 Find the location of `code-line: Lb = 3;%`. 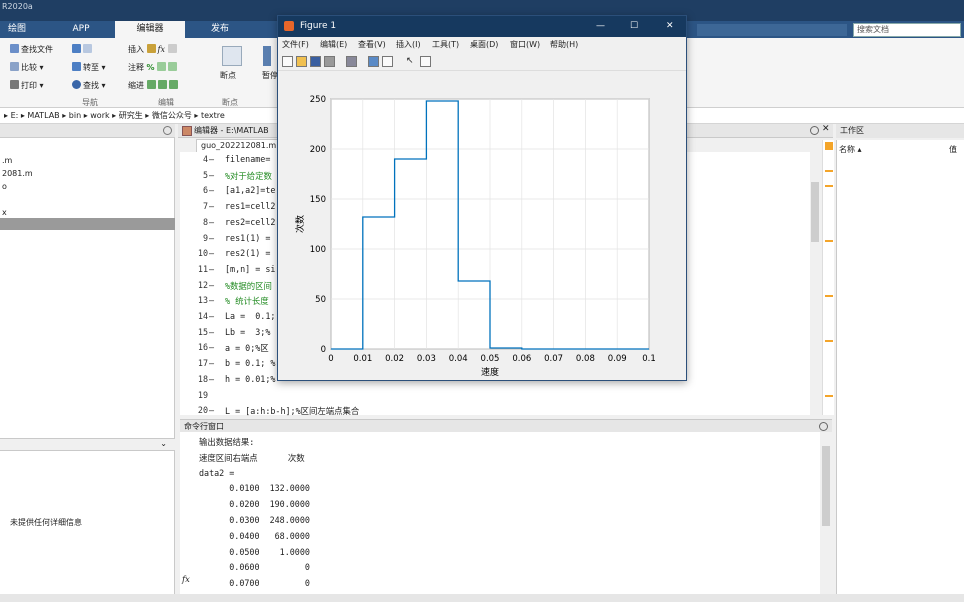

code-line: Lb = 3;% is located at coordinates (247, 332).